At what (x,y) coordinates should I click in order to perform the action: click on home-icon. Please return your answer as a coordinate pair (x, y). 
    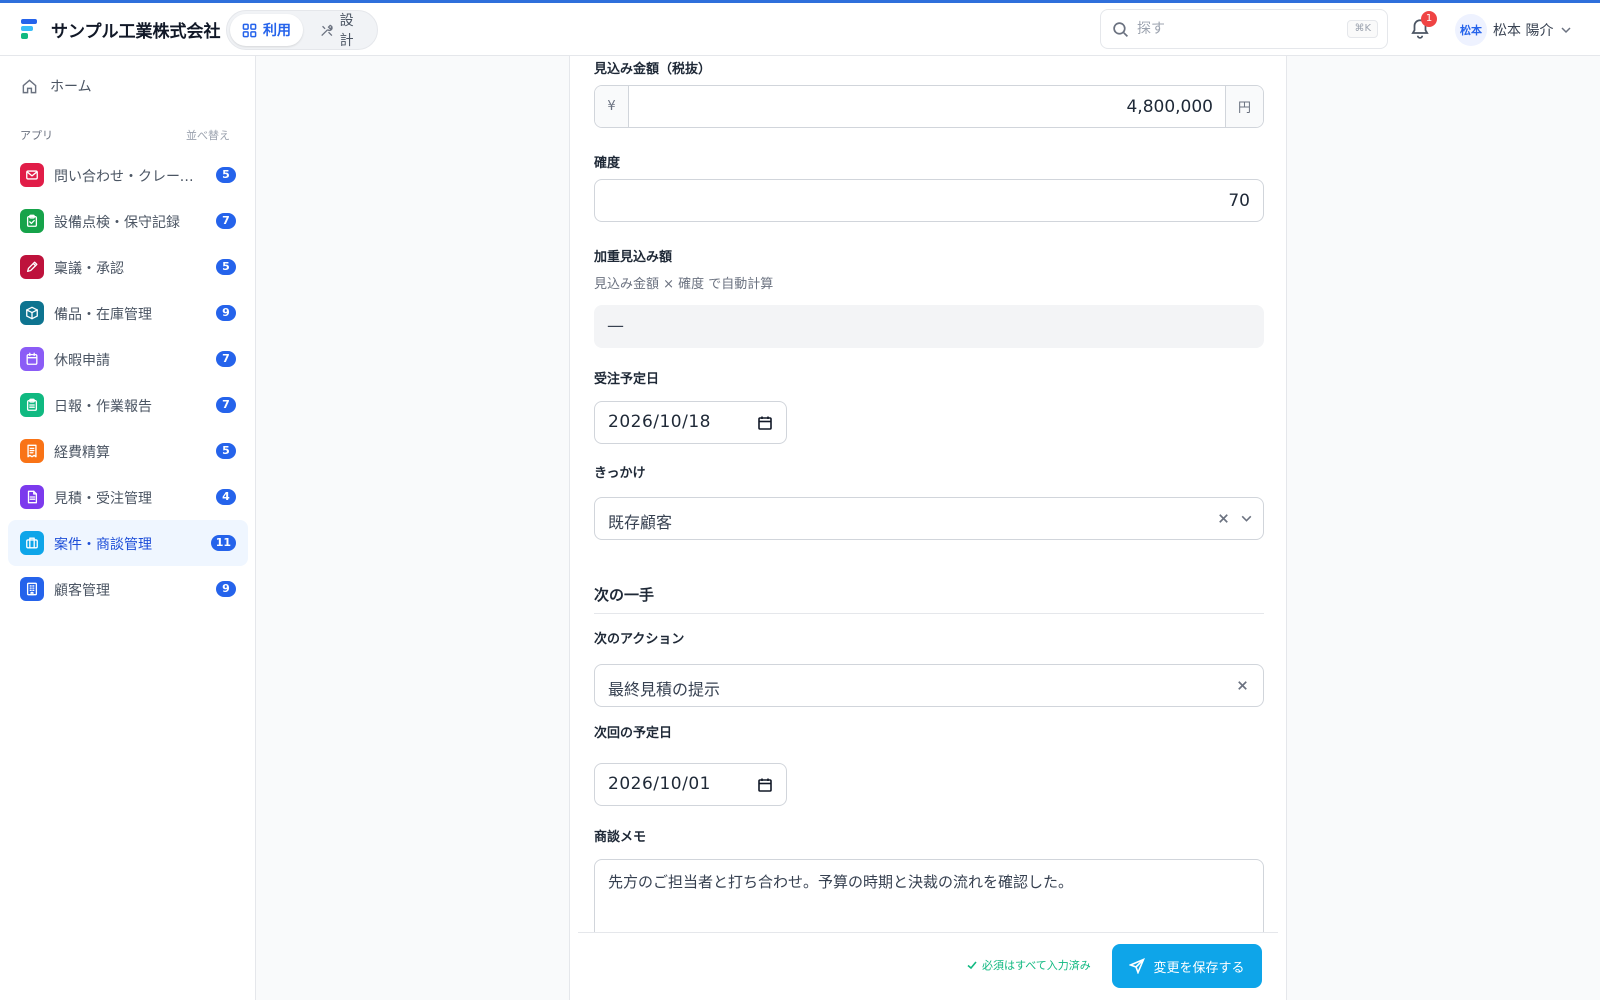
    Looking at the image, I should click on (29, 85).